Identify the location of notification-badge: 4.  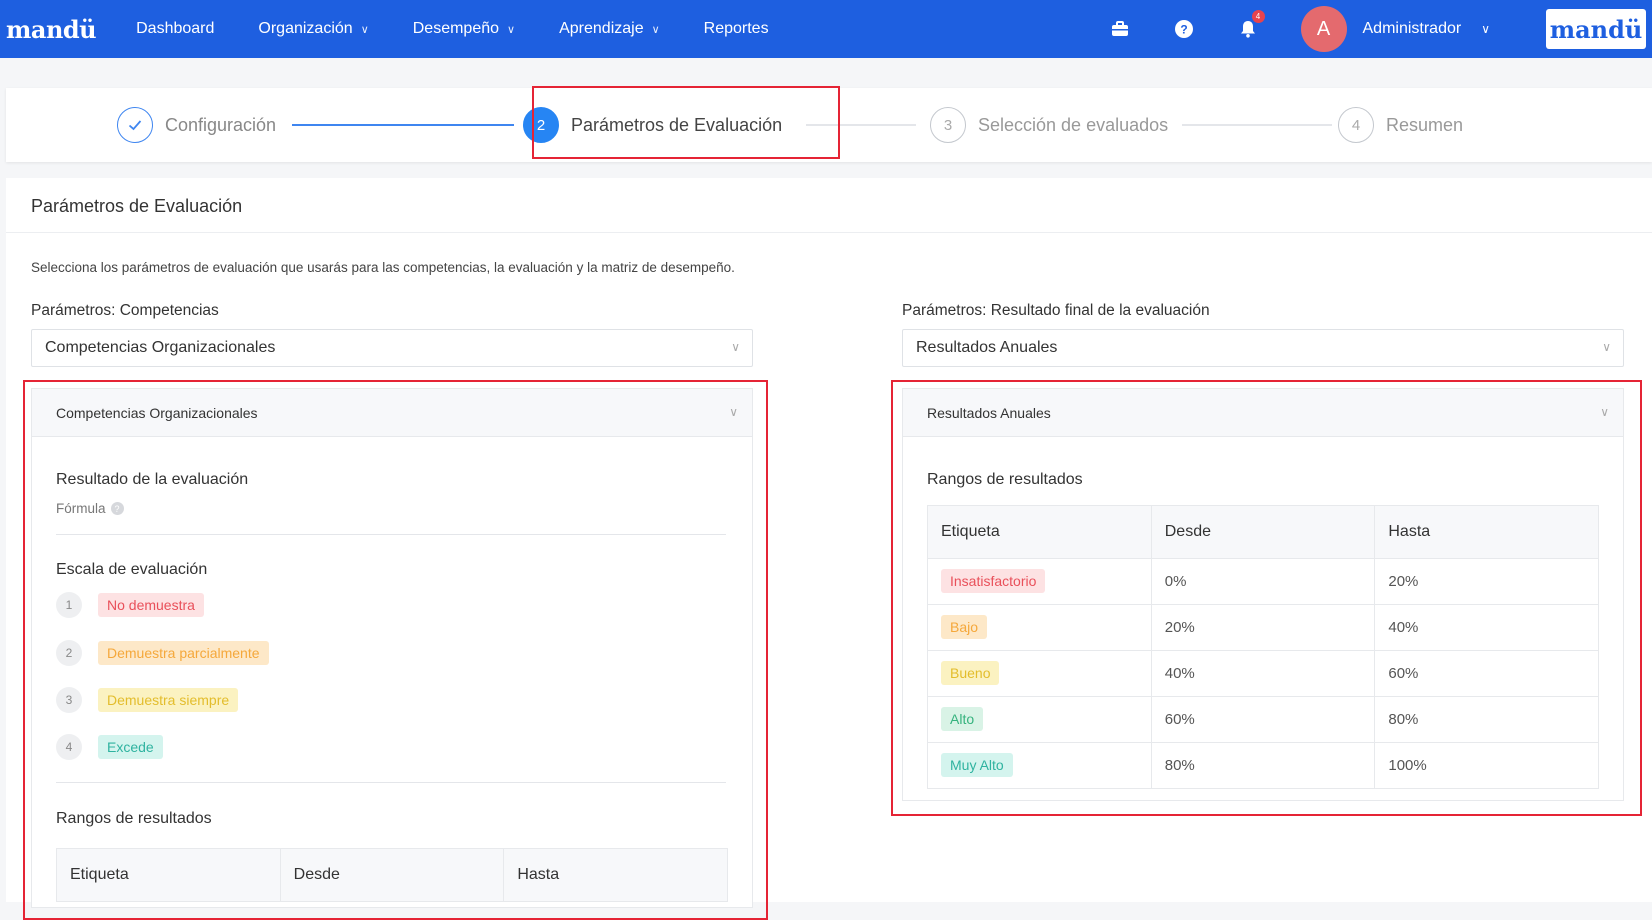
(1258, 16).